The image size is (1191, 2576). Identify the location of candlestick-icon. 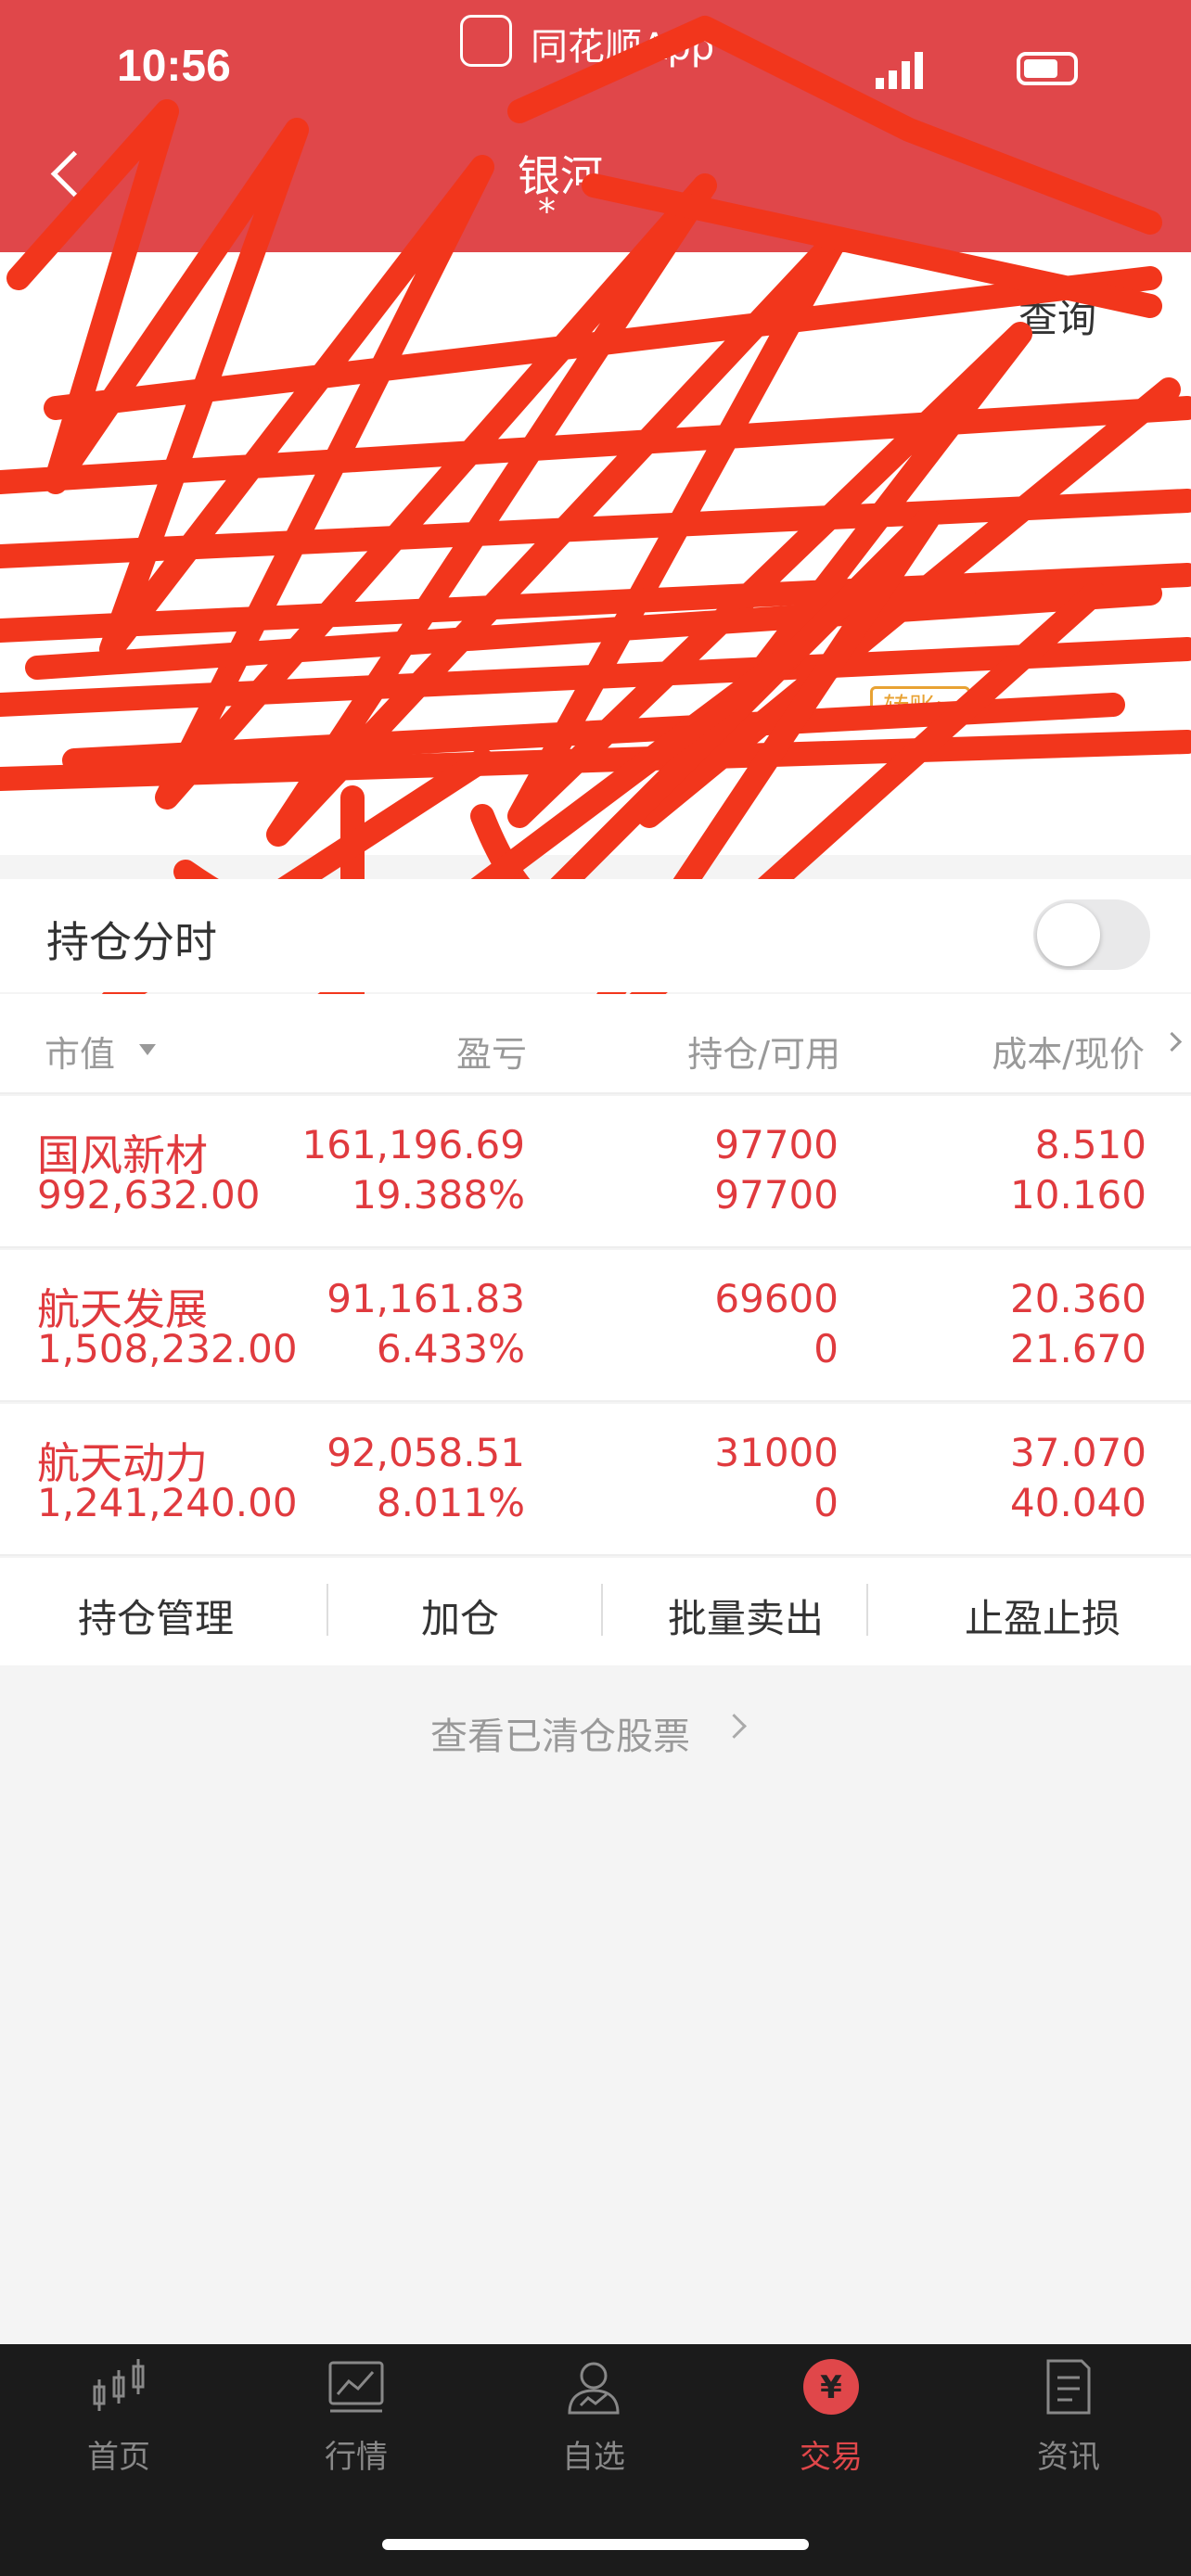
(119, 2385).